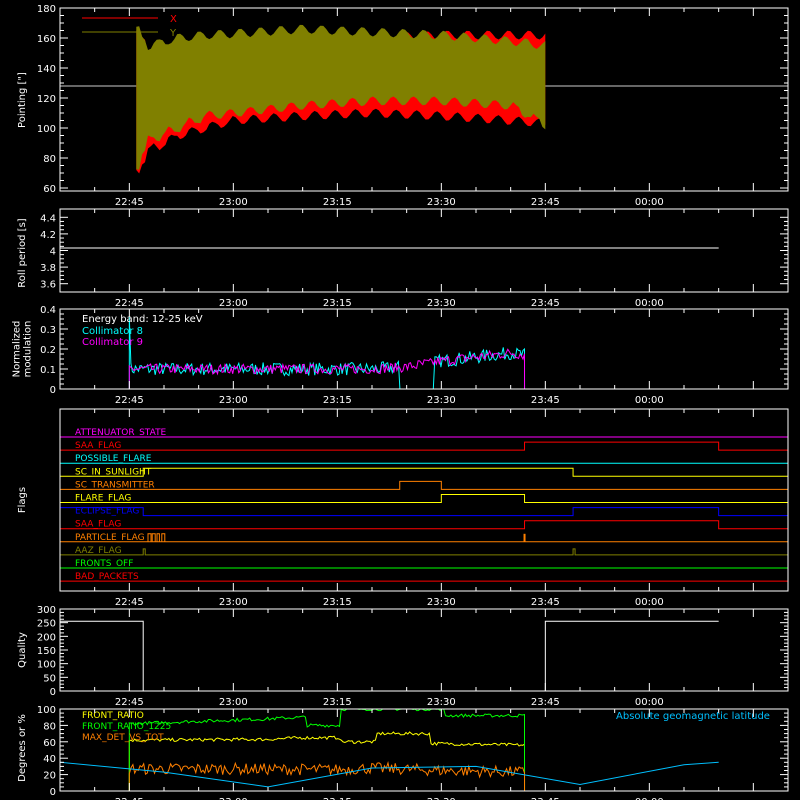 The height and width of the screenshot is (800, 800). I want to click on legend-label: Collimator 9, so click(112, 342).